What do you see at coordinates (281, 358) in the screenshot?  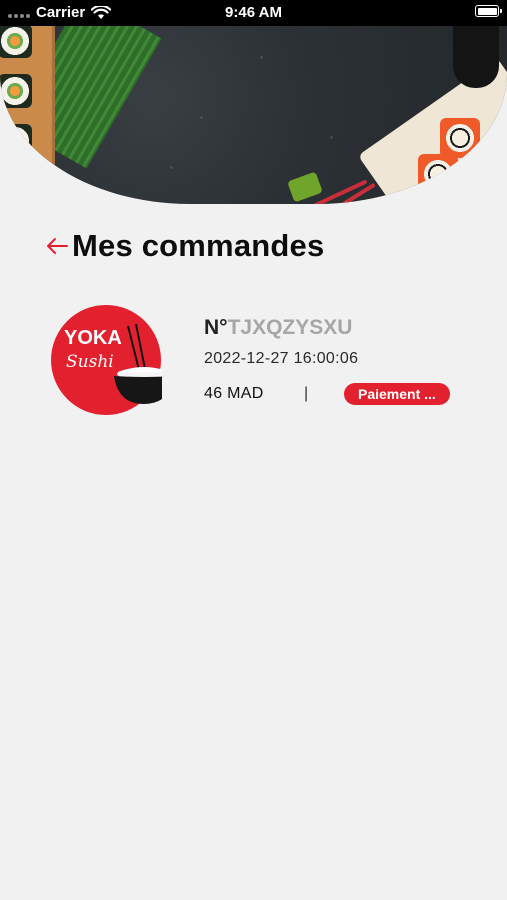 I see `order-date: 2022-12-27 16:00:06` at bounding box center [281, 358].